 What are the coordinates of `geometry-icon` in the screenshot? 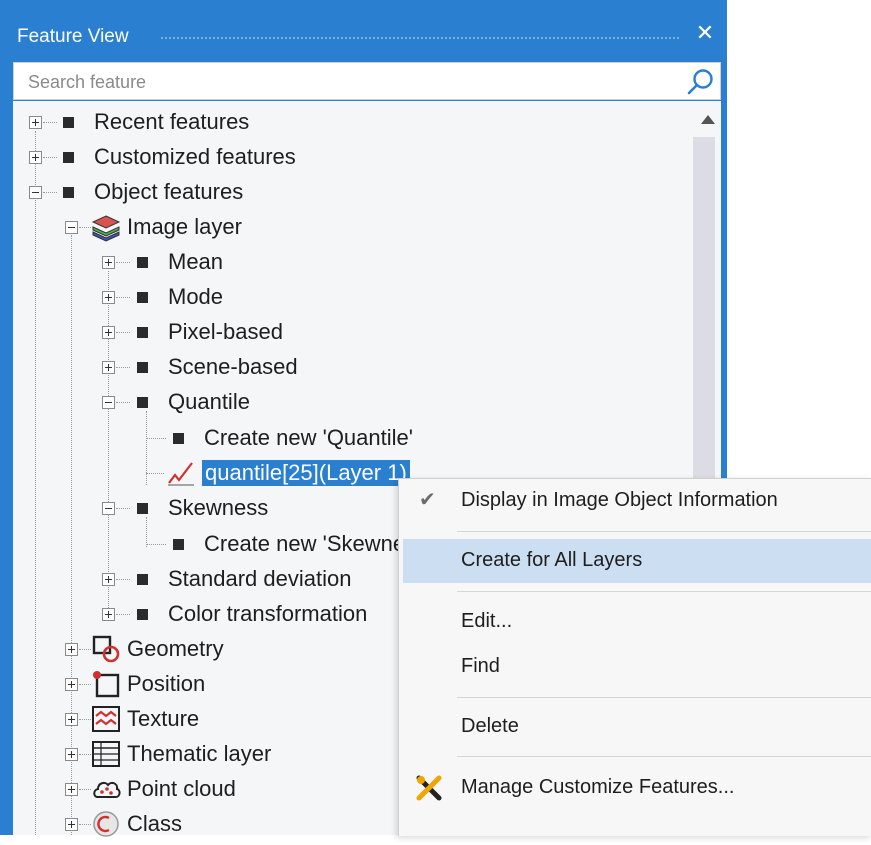 It's located at (107, 649).